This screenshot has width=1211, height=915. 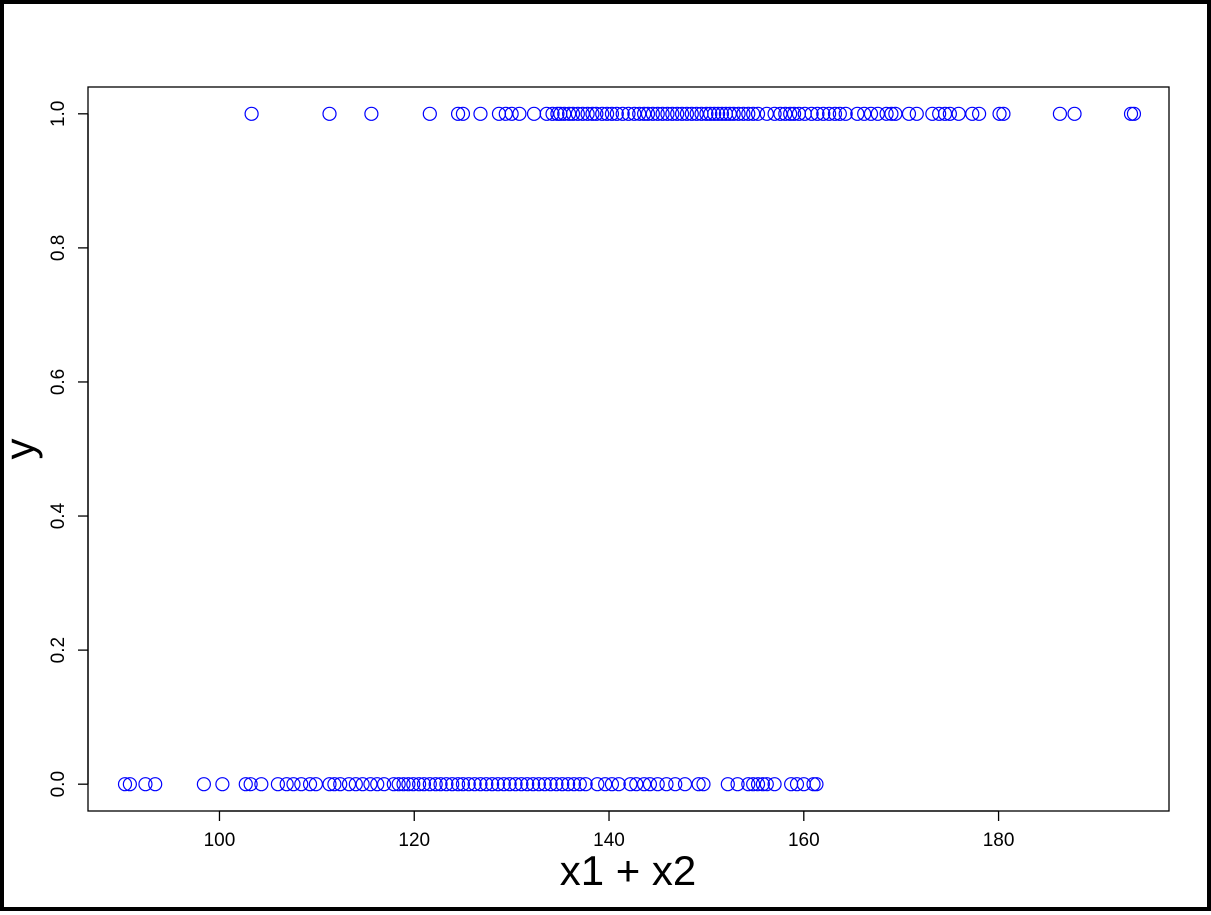 What do you see at coordinates (58, 650) in the screenshot?
I see `y-tick-label: 0.2` at bounding box center [58, 650].